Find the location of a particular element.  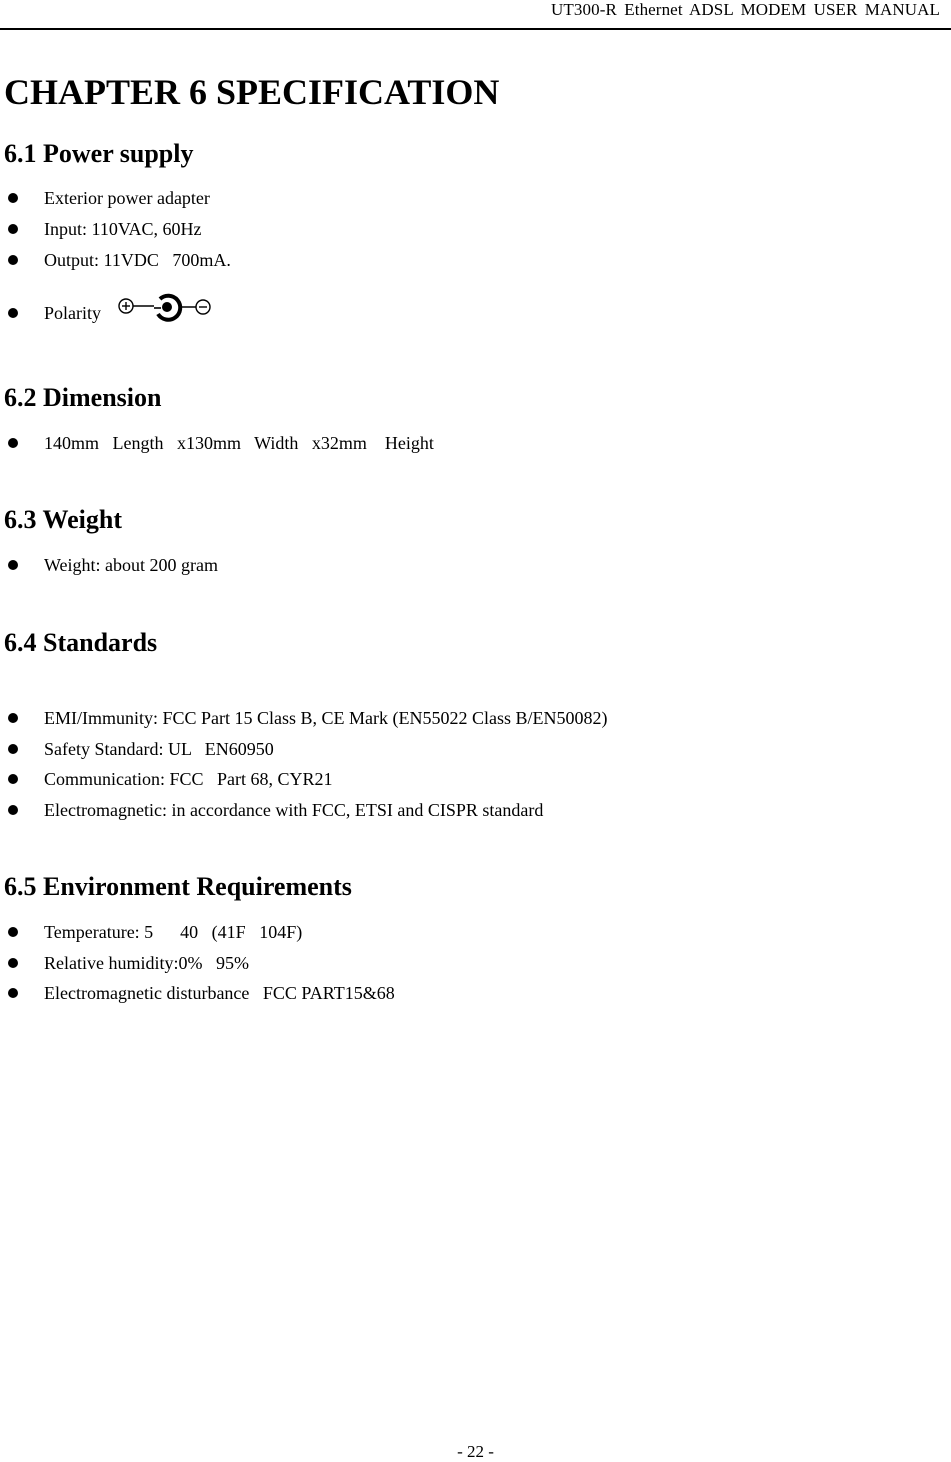

list-item: Input: 110VAC, 60Hz is located at coordinates (105, 229).